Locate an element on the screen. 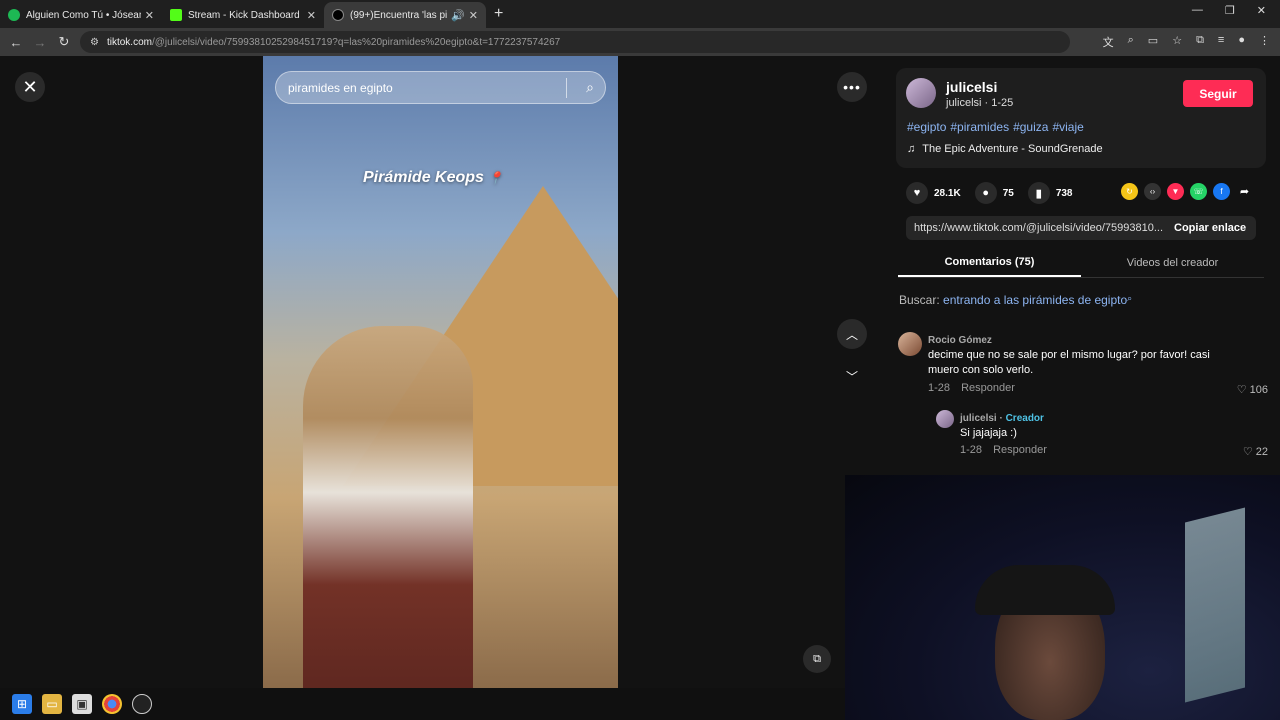  comment-text: Si jajajaja :) is located at coordinates (988, 433).